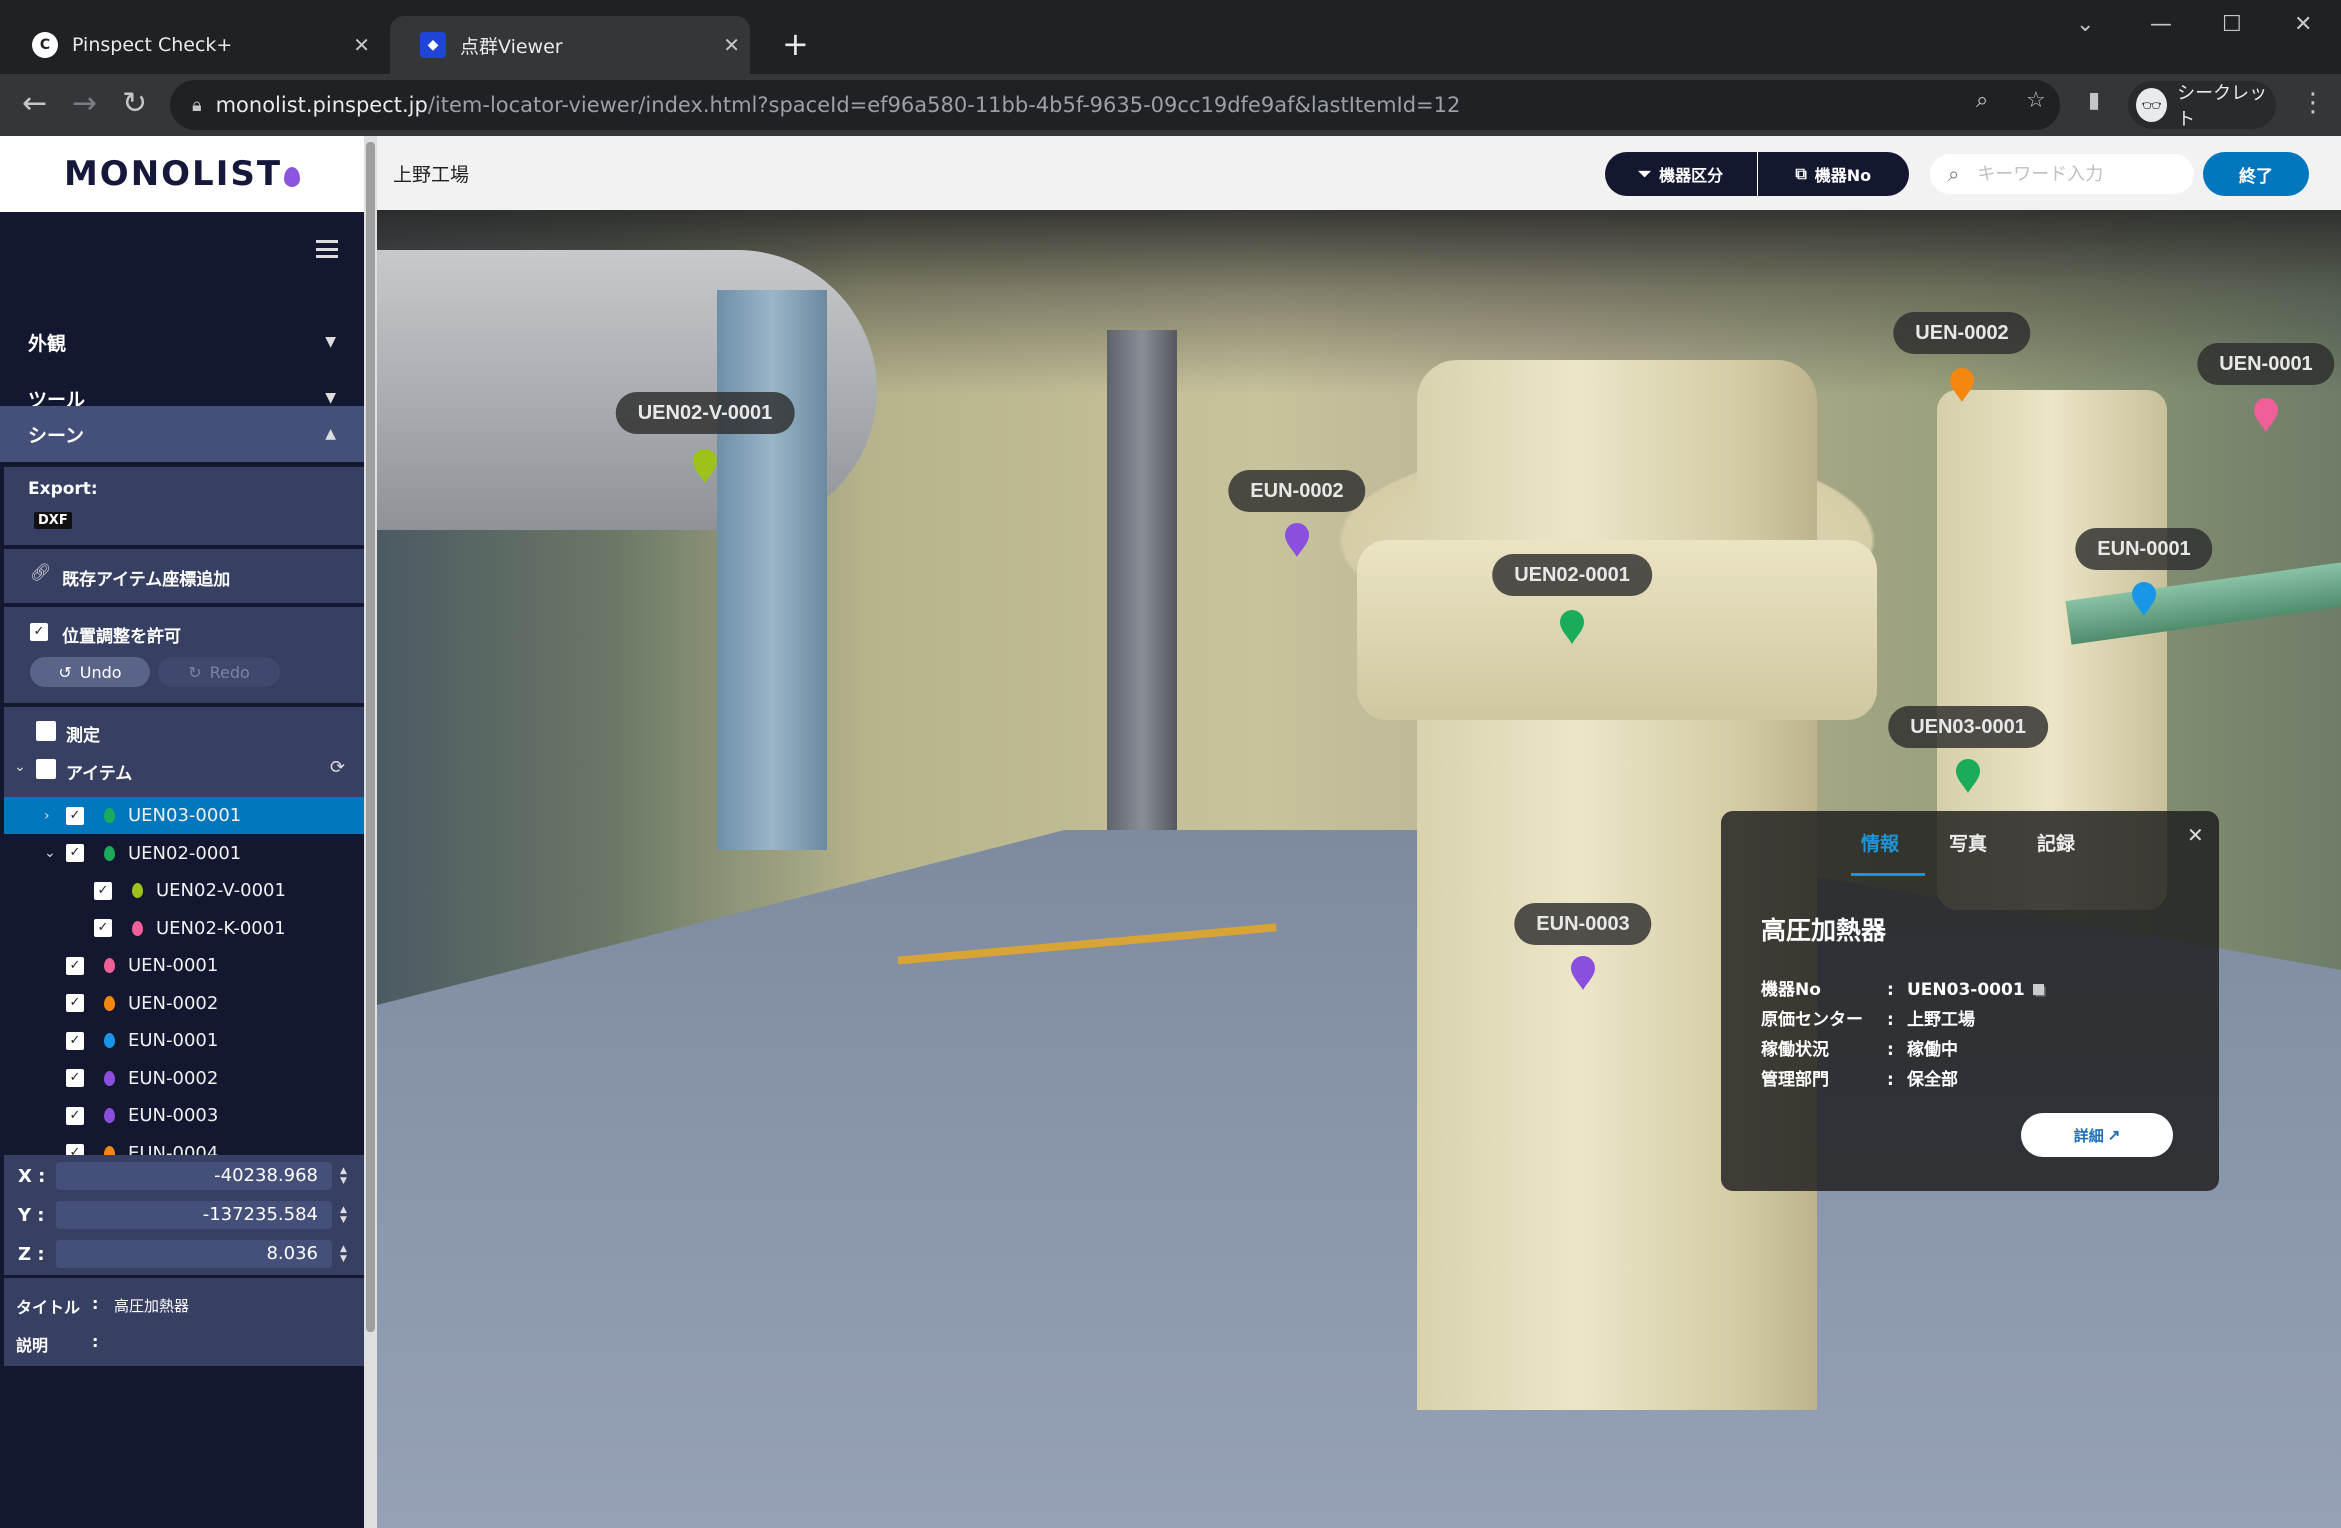 The image size is (2341, 1528). I want to click on export-dxf-button: DXF, so click(53, 520).